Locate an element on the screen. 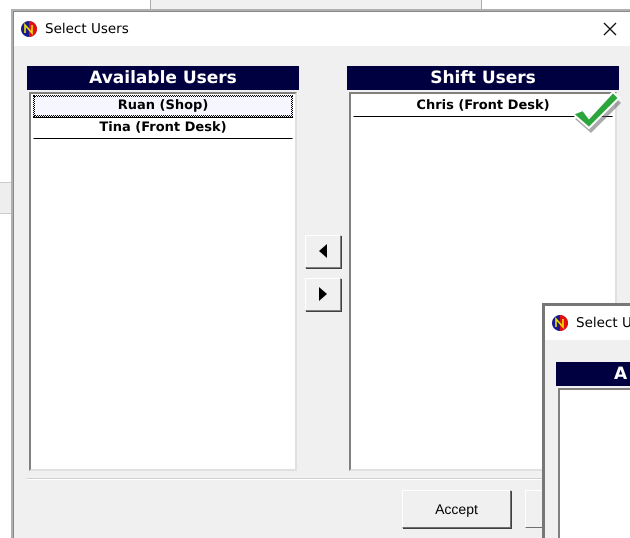  right-triangle-icon is located at coordinates (323, 294).